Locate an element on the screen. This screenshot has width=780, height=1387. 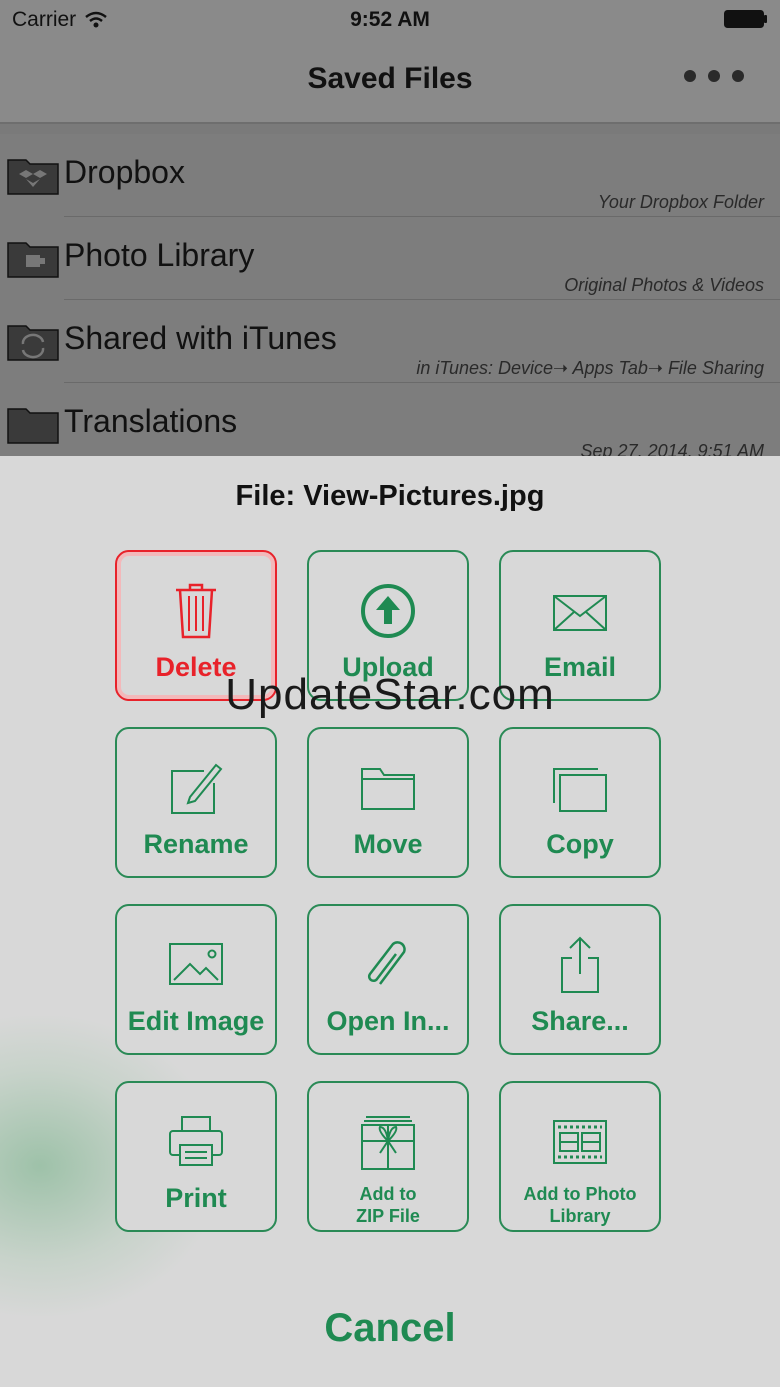
print-button: Print is located at coordinates (196, 1156).